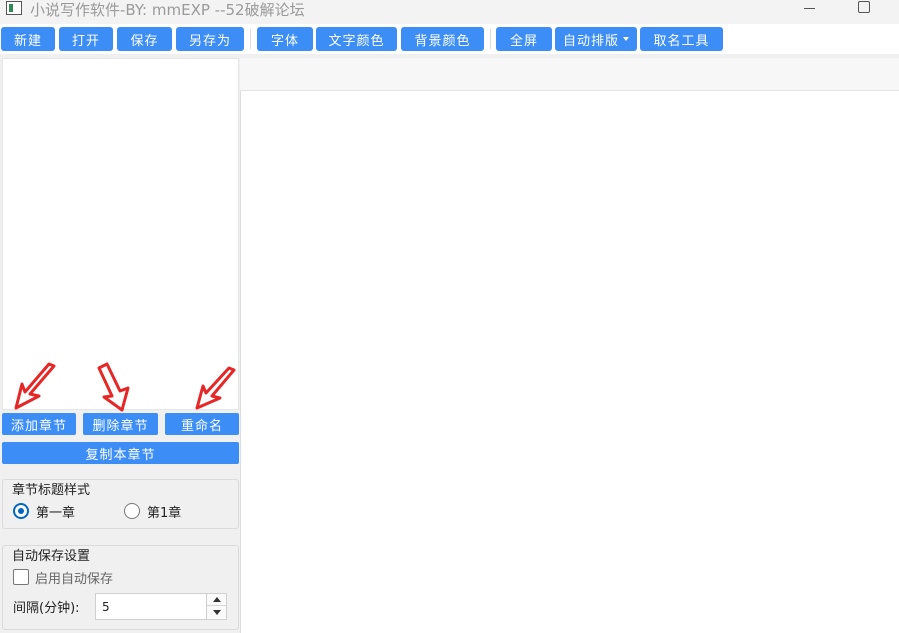 This screenshot has height=633, width=899. What do you see at coordinates (202, 424) in the screenshot?
I see `rename-chapter-button: 重命名` at bounding box center [202, 424].